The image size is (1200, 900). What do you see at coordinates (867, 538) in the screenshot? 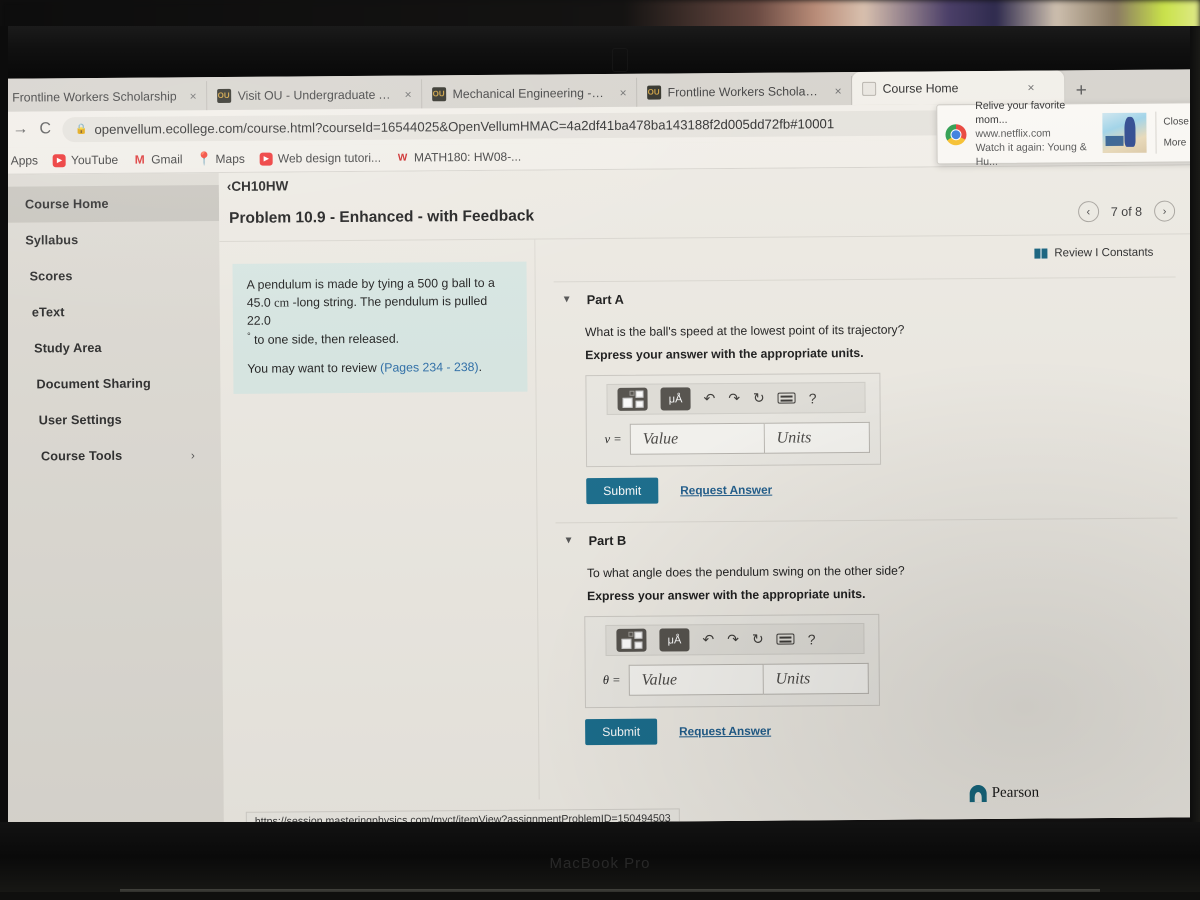
I see `part-b-header: ▼ Part B` at bounding box center [867, 538].